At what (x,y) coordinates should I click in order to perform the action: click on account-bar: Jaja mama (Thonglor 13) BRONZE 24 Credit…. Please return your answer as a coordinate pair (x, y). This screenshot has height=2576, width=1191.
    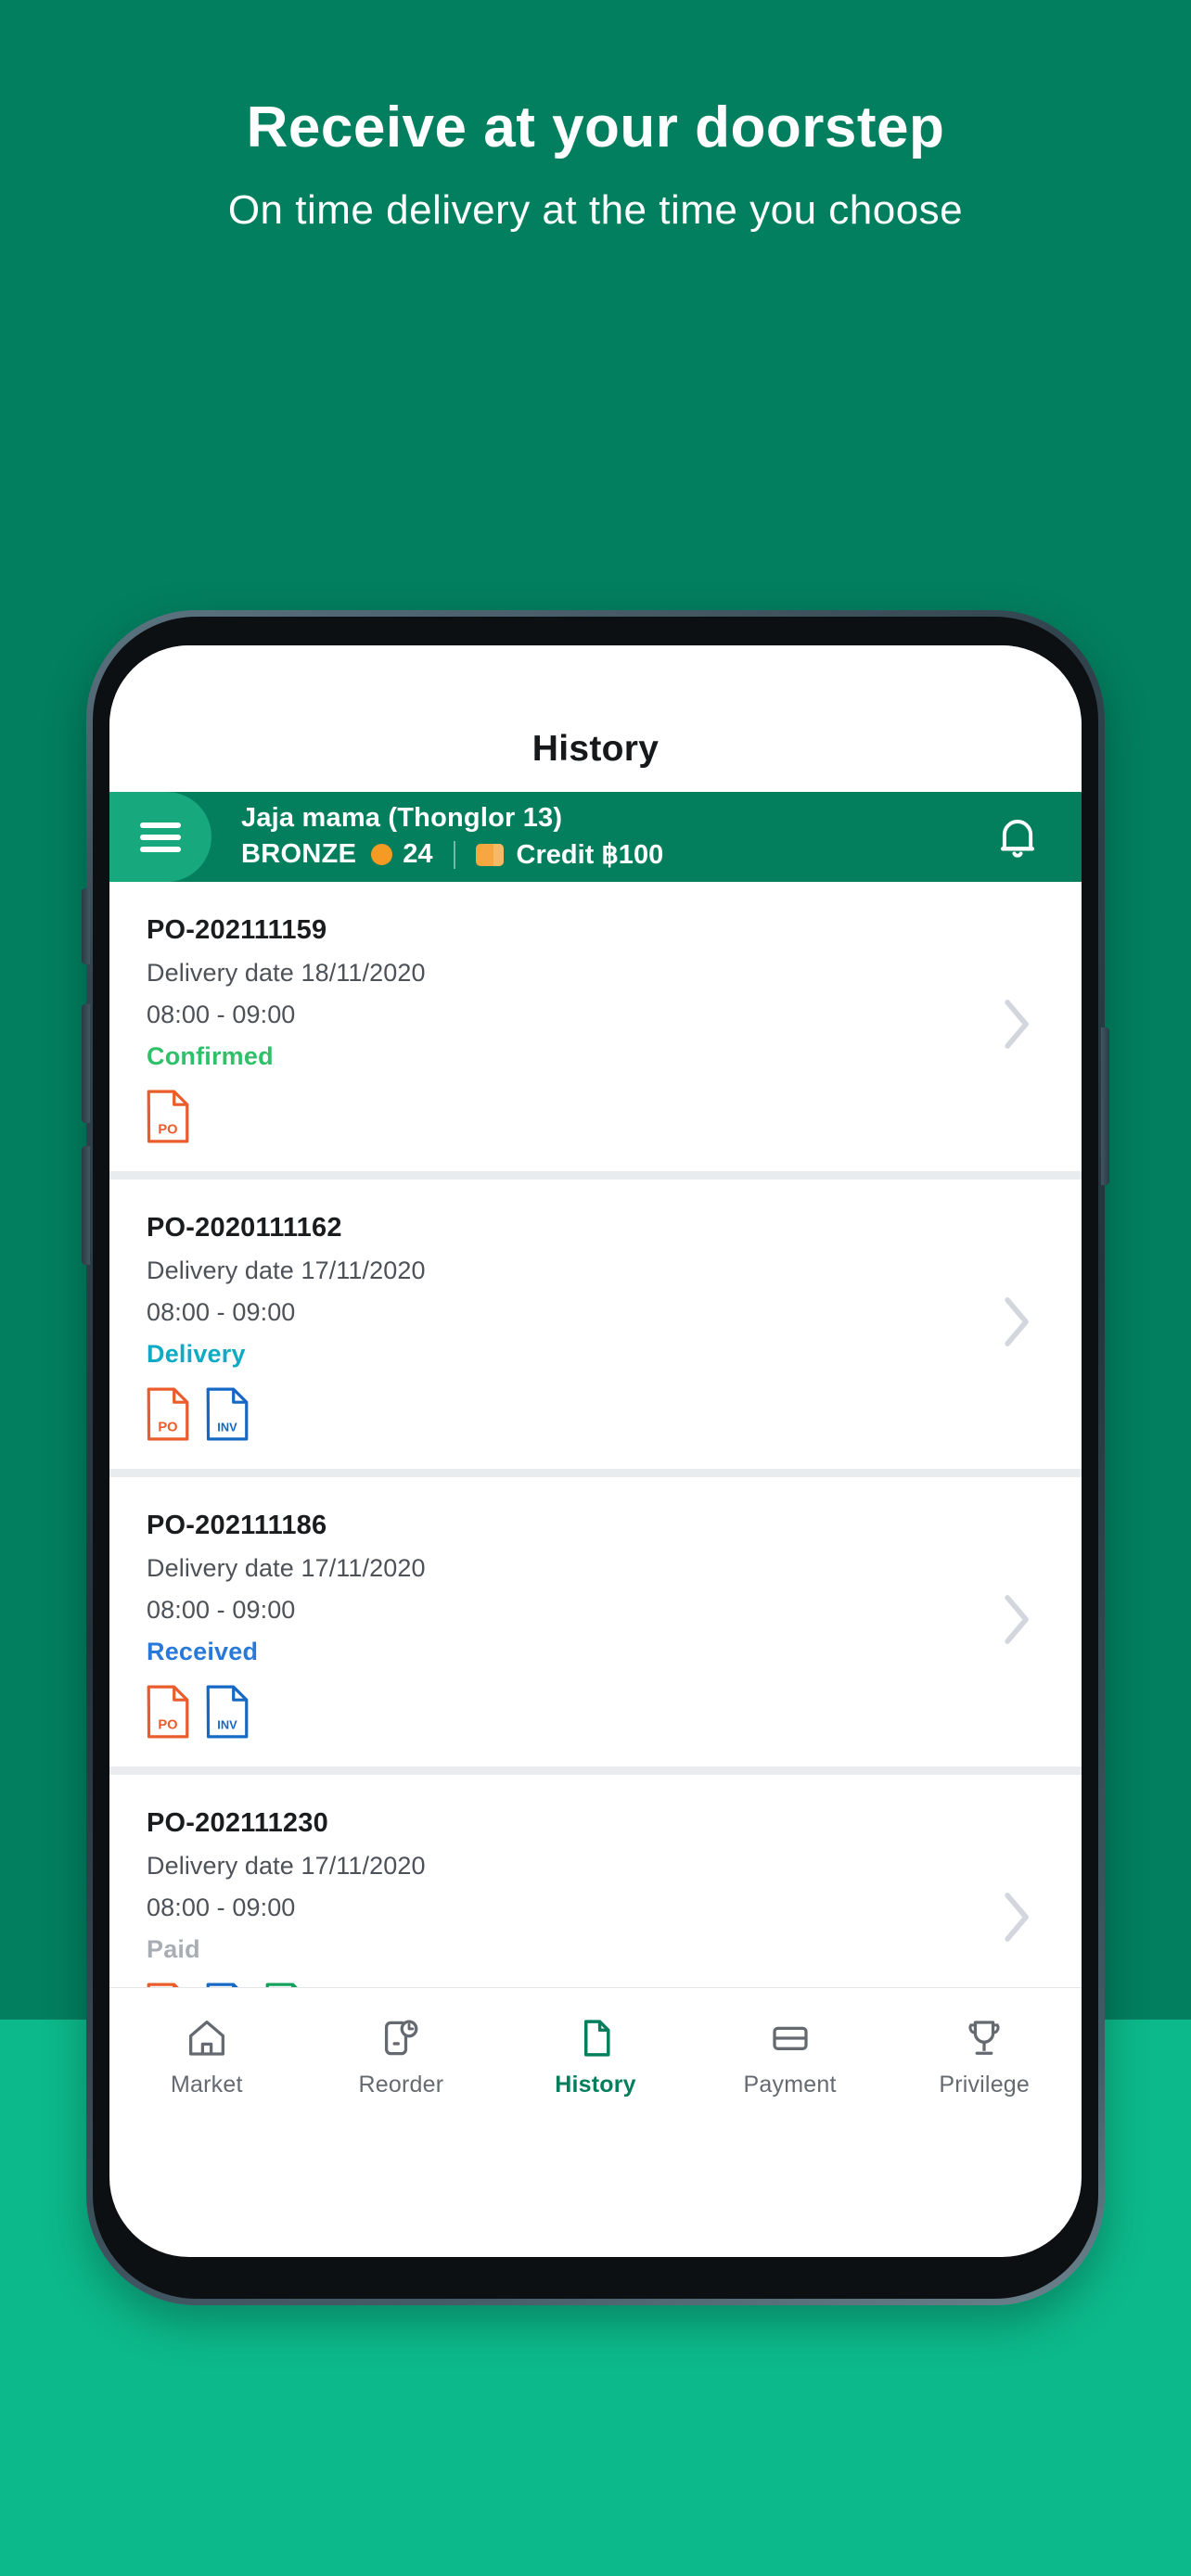
    Looking at the image, I should click on (595, 837).